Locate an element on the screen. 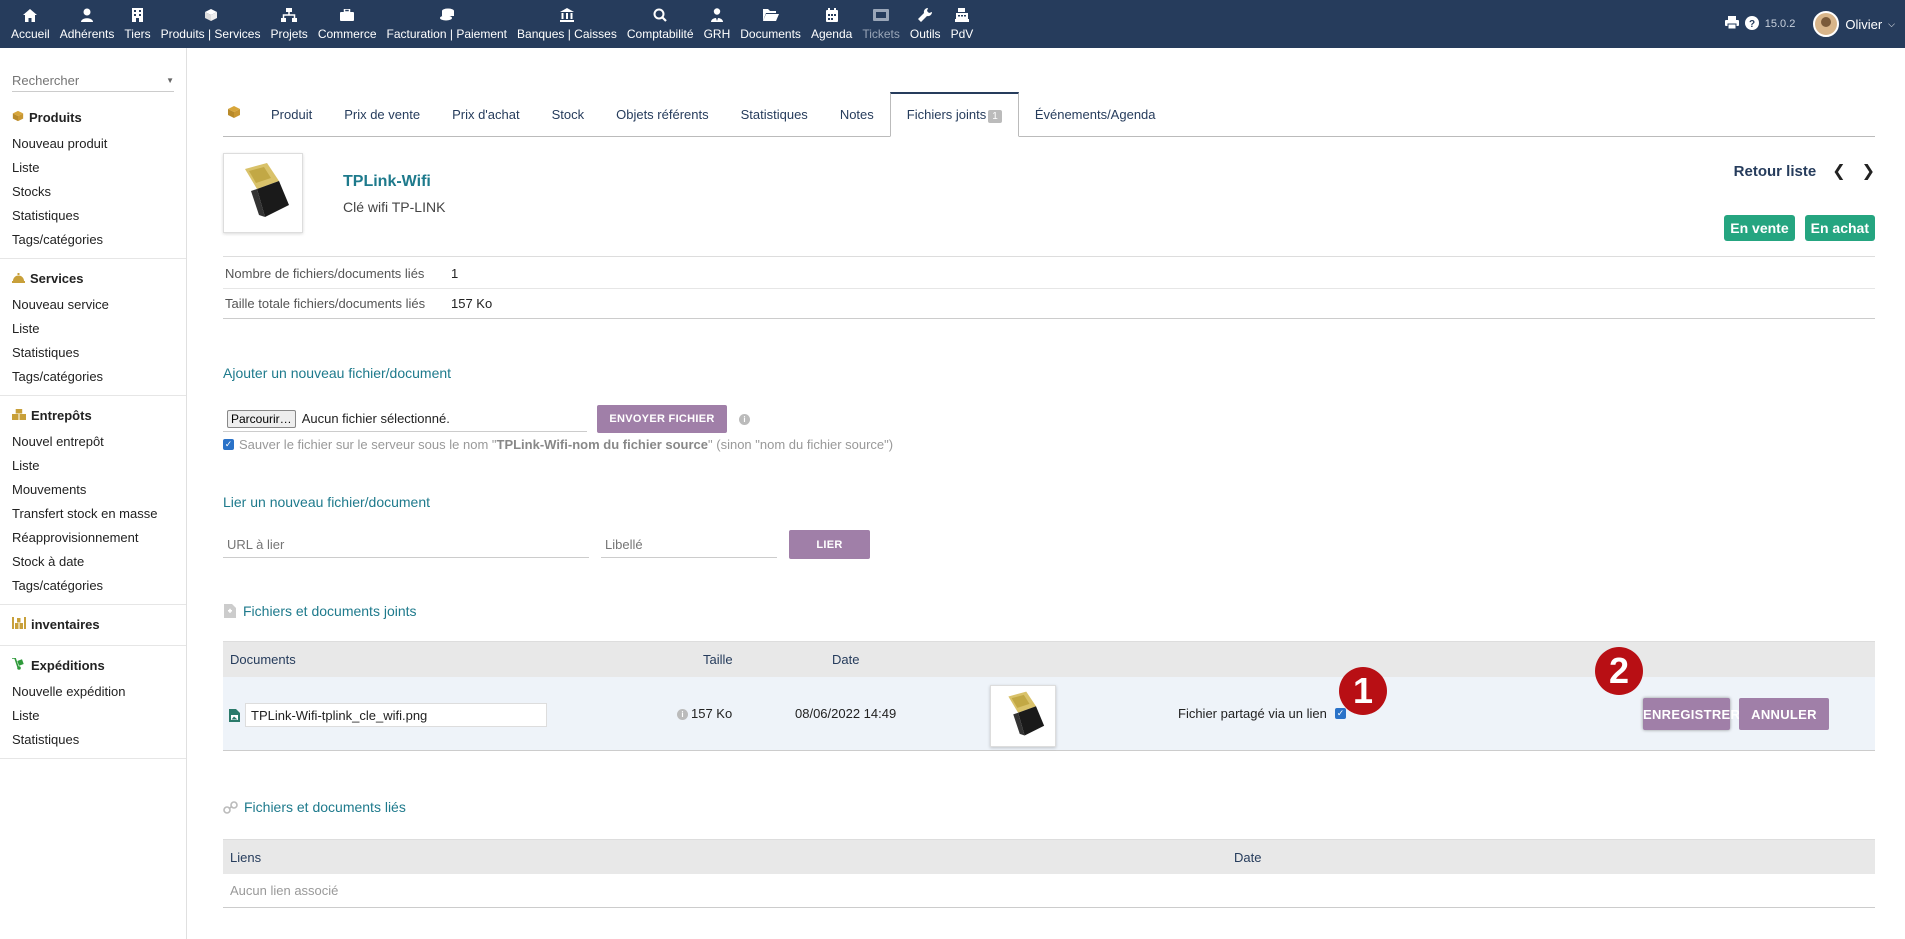 The width and height of the screenshot is (1905, 939). sidebar-item: Nouvelle expédition is located at coordinates (93, 692).